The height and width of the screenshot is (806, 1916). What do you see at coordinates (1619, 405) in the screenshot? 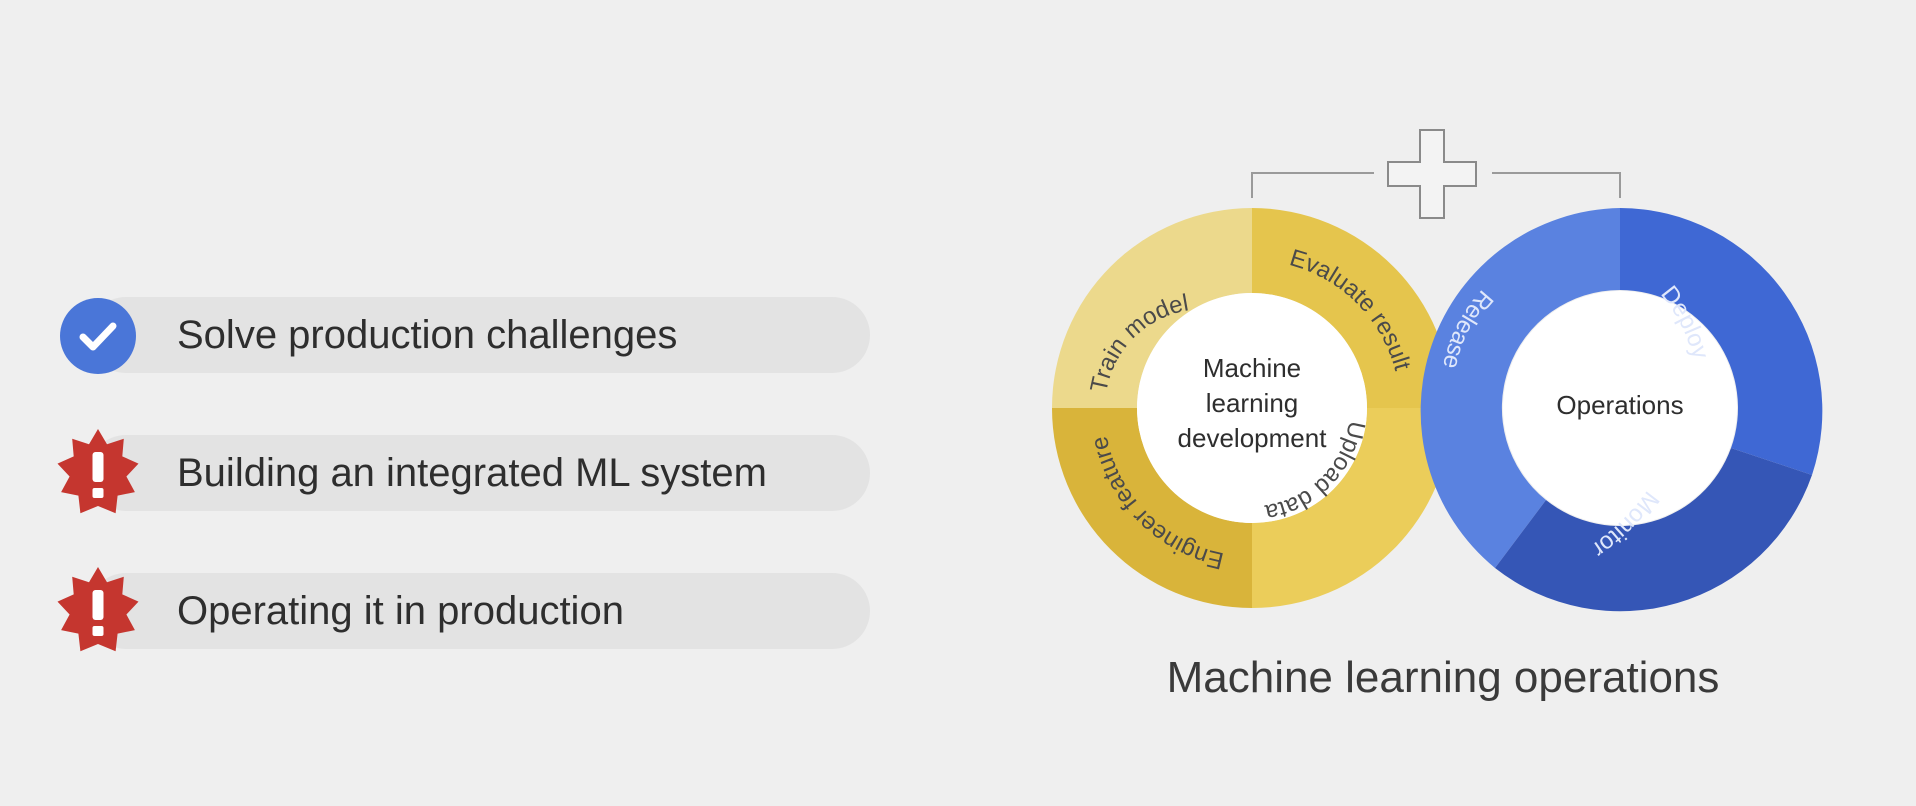
I see `operations-center-label: Operations` at bounding box center [1619, 405].